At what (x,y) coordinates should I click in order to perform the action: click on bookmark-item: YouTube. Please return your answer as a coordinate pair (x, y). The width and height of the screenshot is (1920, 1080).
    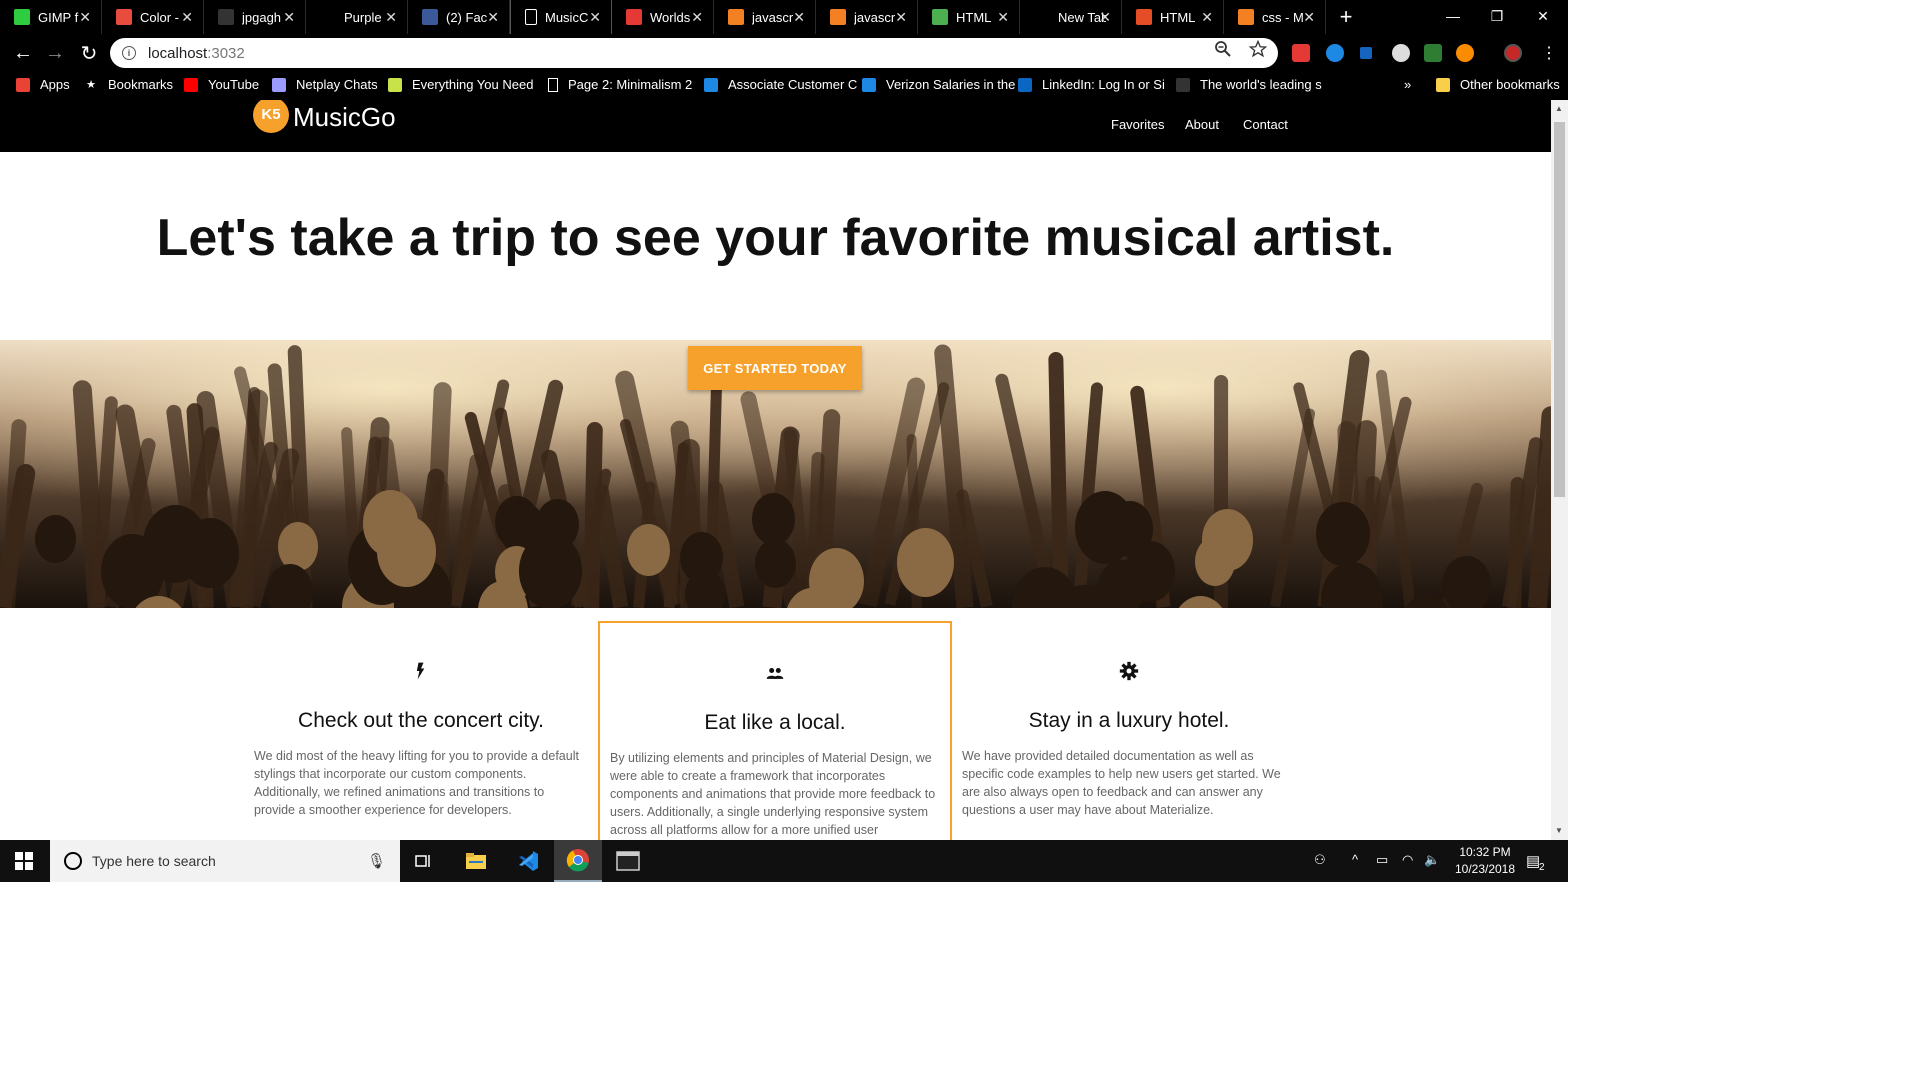
    Looking at the image, I should click on (221, 84).